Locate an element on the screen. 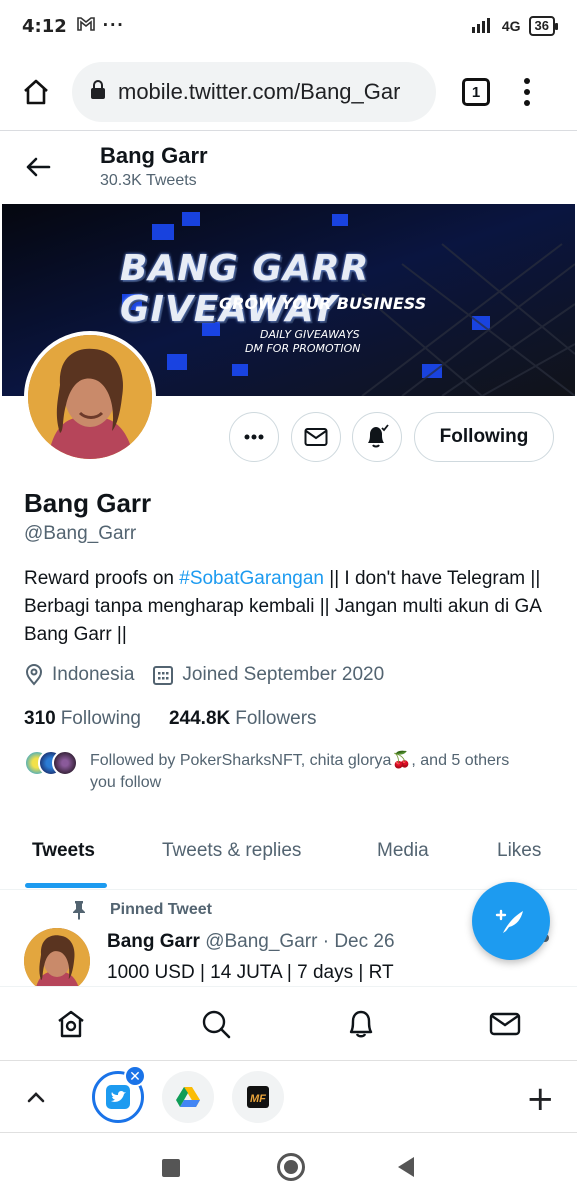 This screenshot has height=1200, width=577. bell-icon is located at coordinates (361, 1024).